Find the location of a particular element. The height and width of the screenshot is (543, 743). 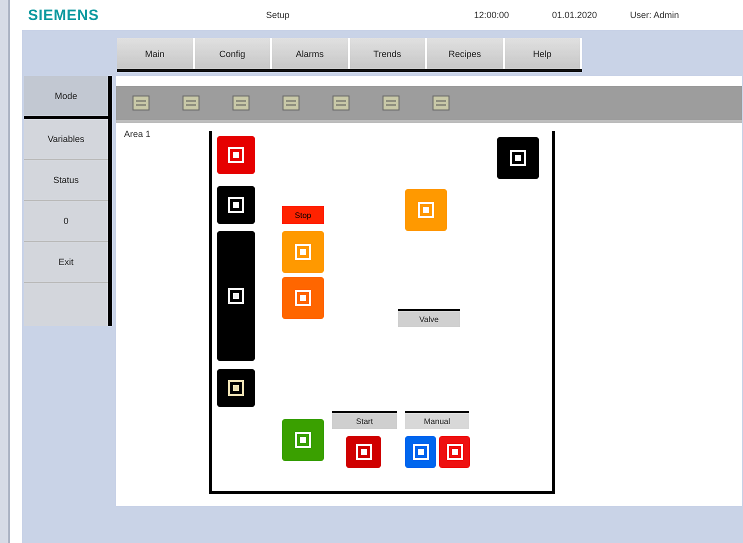

area-label: Area 1 is located at coordinates (138, 135).